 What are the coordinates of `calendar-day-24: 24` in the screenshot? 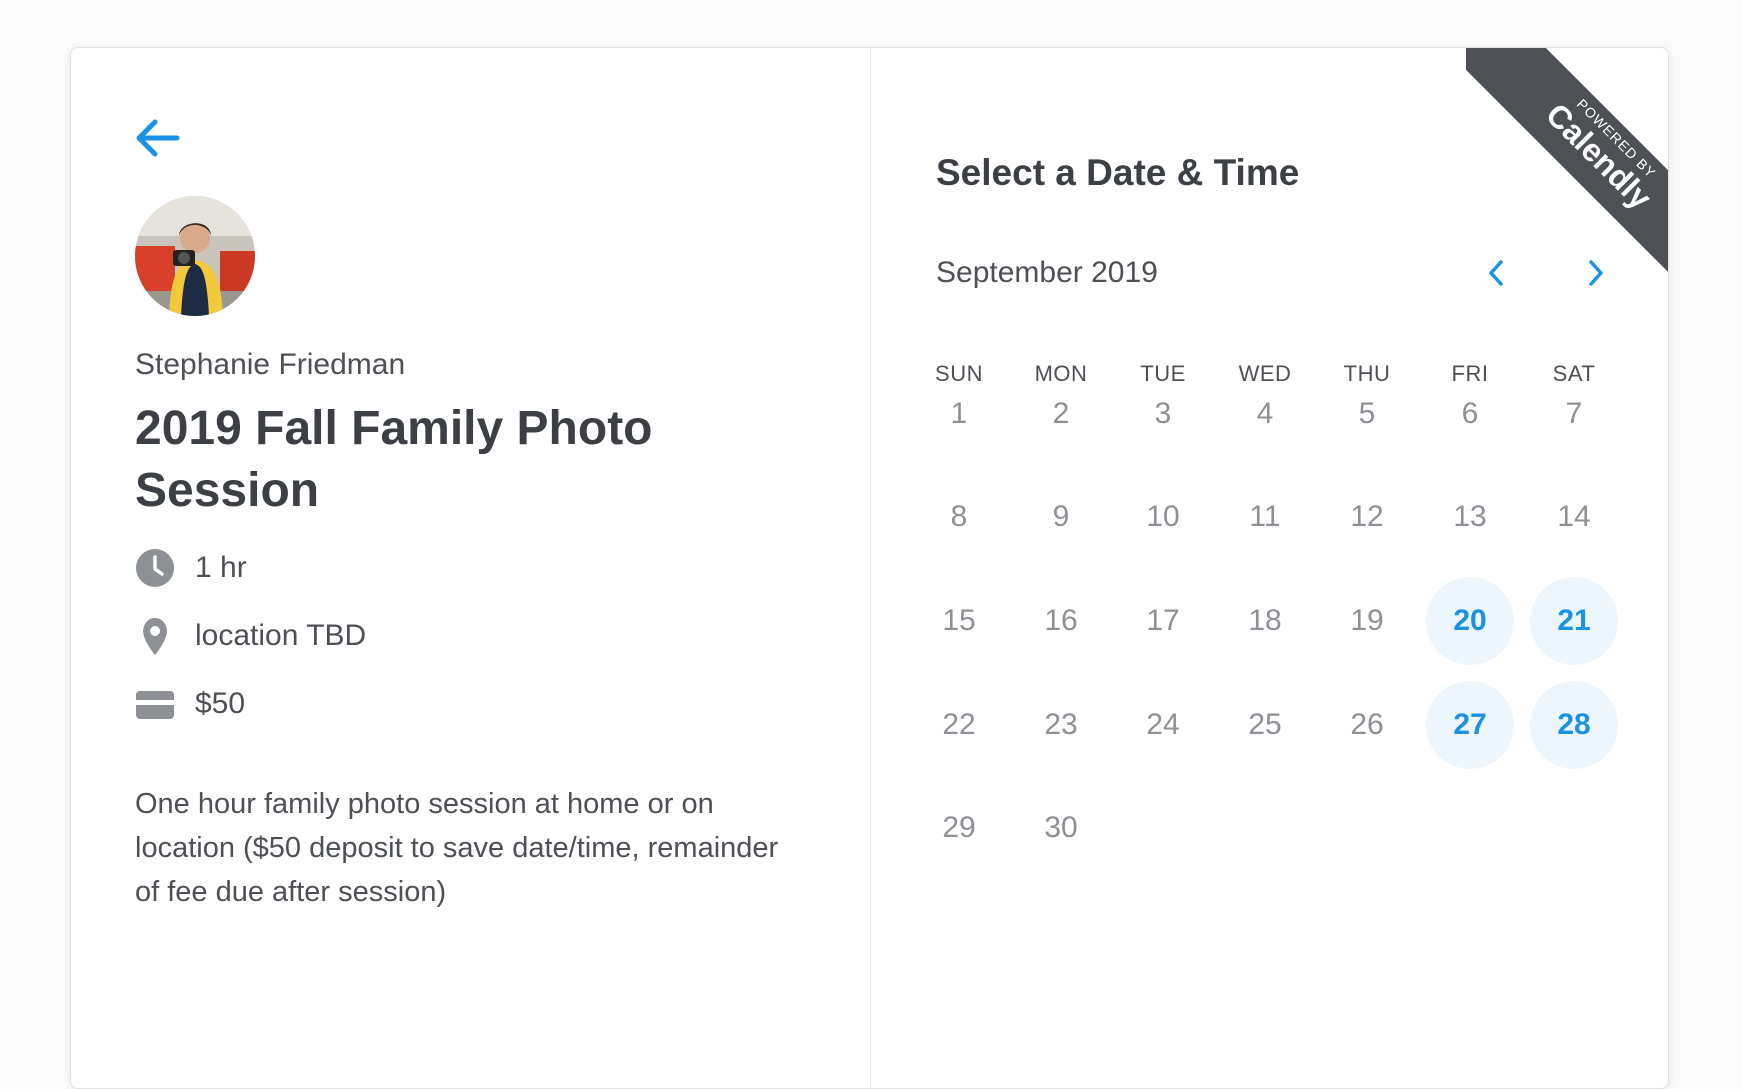 It's located at (1163, 724).